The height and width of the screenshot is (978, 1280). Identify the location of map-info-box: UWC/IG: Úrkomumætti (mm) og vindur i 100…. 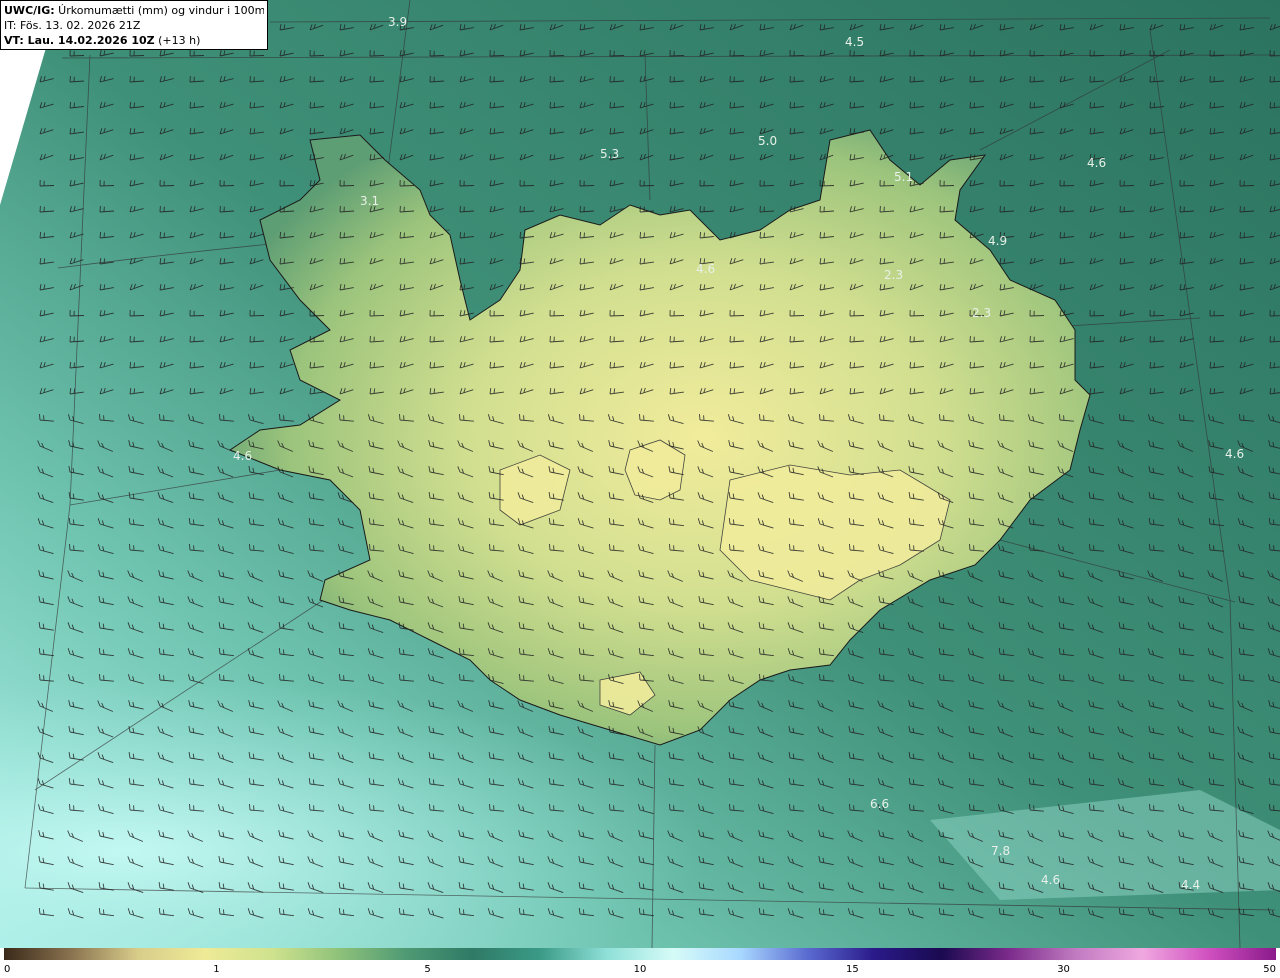
(134, 25).